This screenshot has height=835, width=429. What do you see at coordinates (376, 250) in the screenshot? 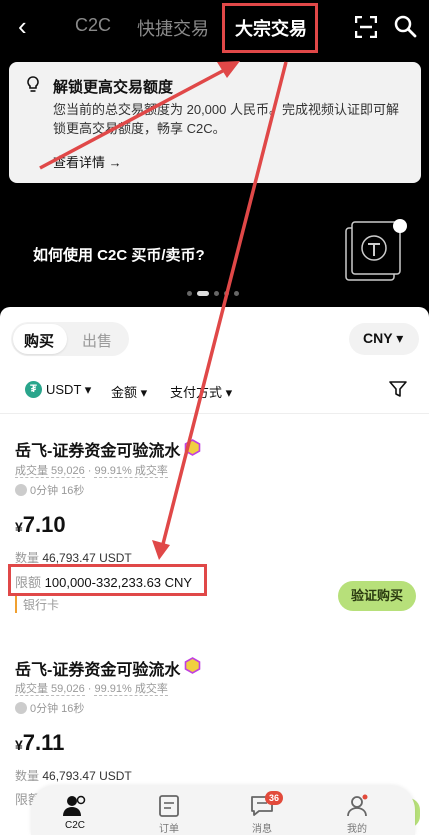
I see `guide-card-icon` at bounding box center [376, 250].